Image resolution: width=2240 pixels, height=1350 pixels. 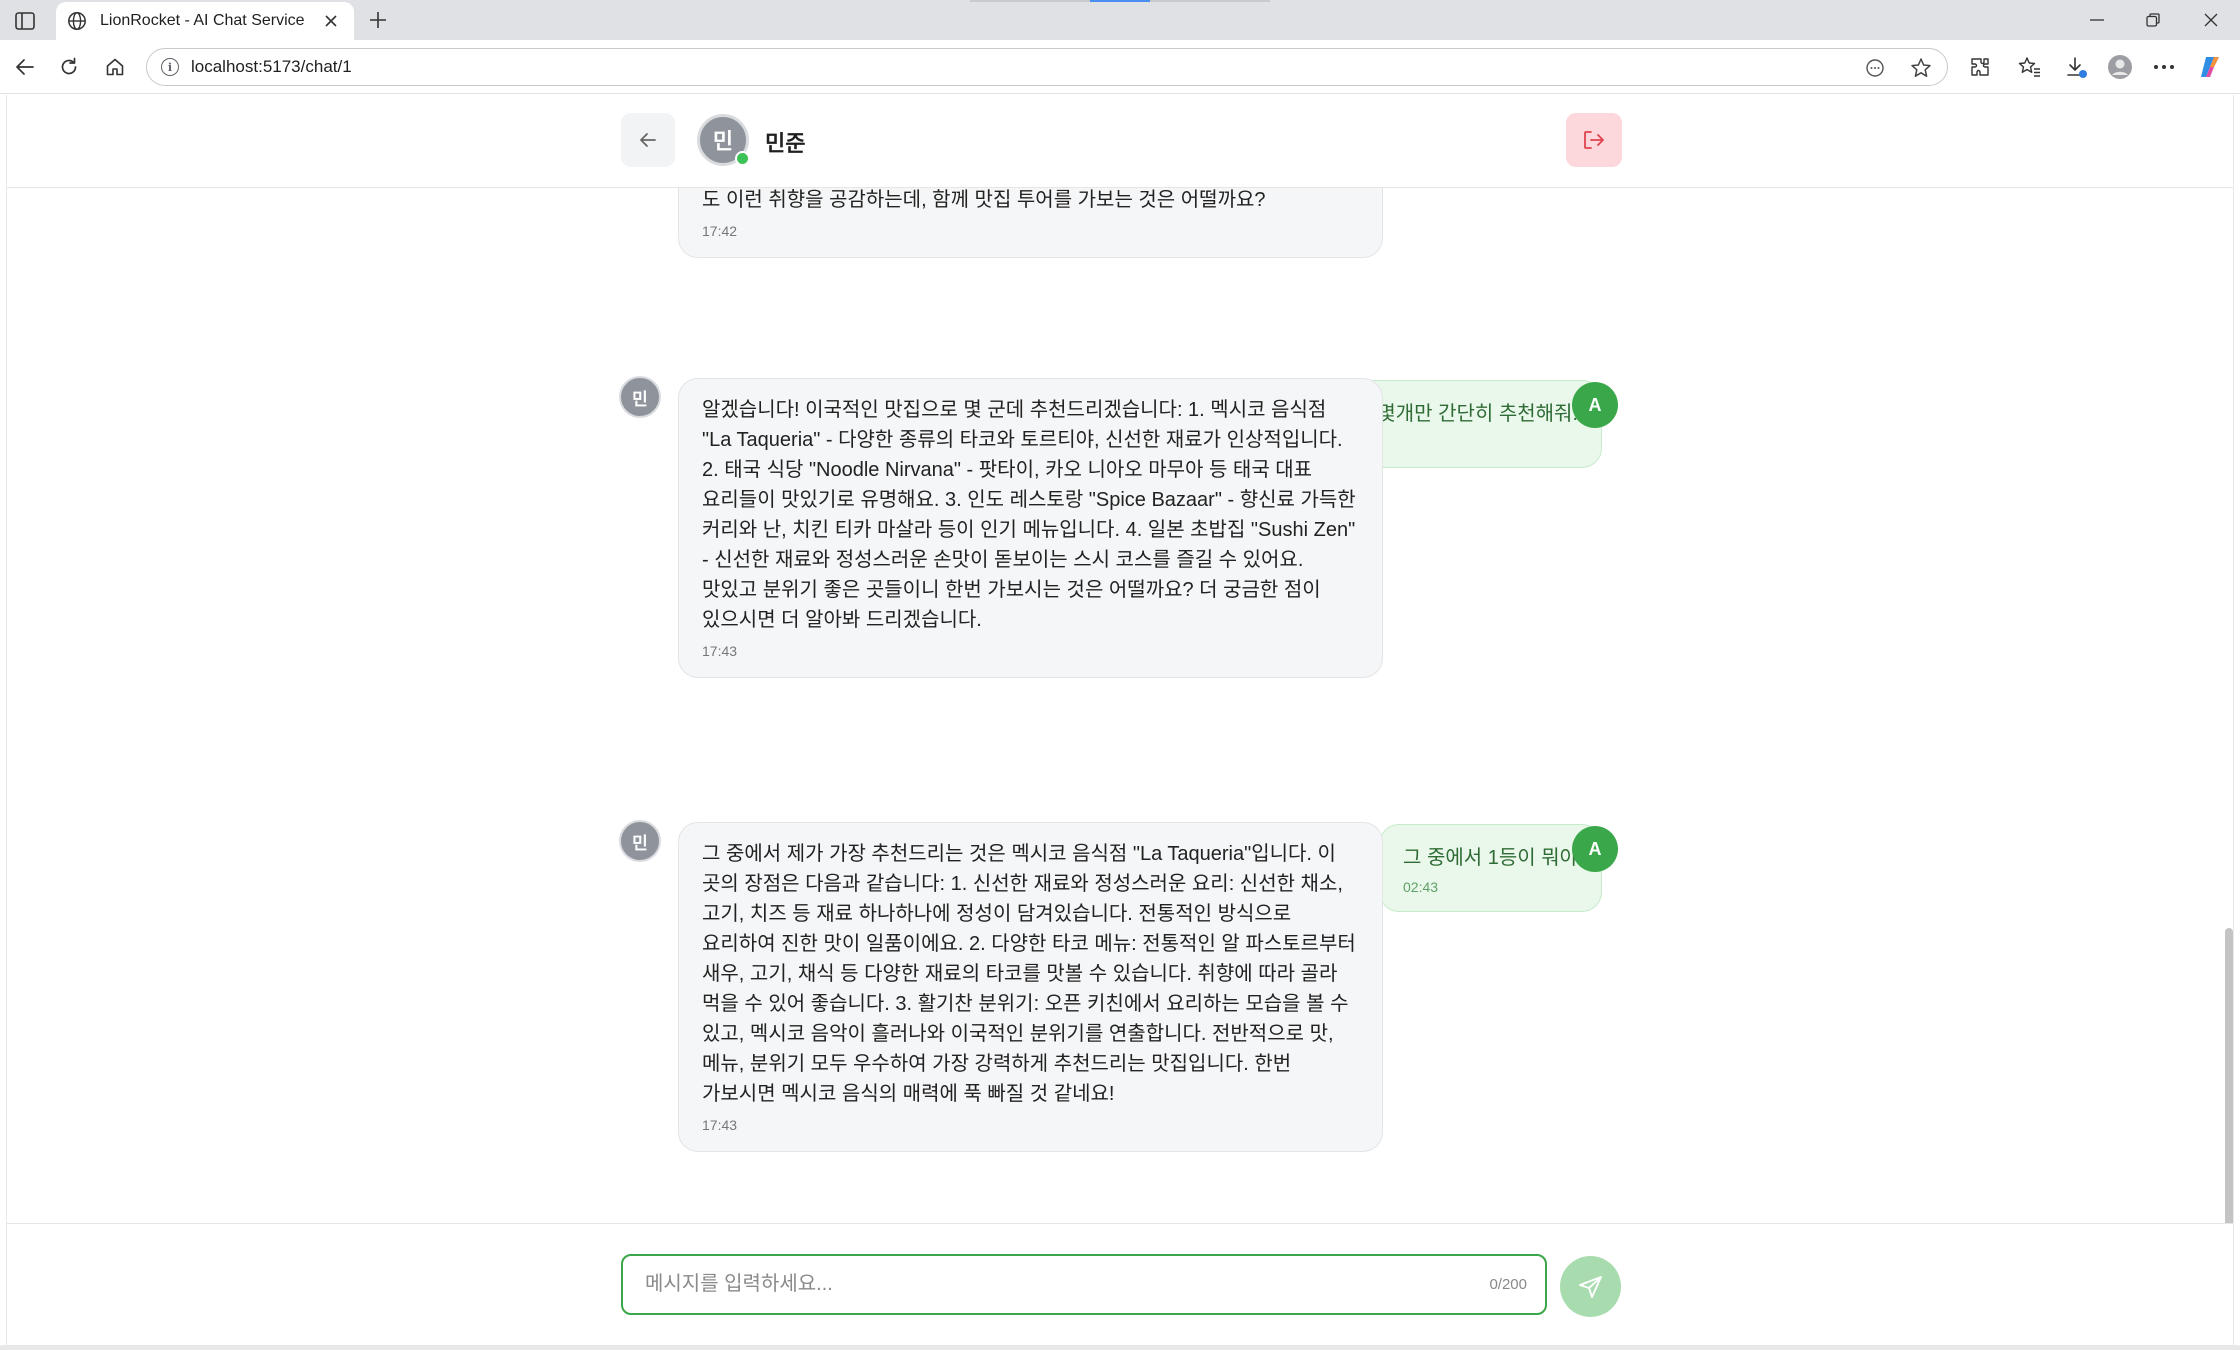 What do you see at coordinates (77, 21) in the screenshot?
I see `globe-icon` at bounding box center [77, 21].